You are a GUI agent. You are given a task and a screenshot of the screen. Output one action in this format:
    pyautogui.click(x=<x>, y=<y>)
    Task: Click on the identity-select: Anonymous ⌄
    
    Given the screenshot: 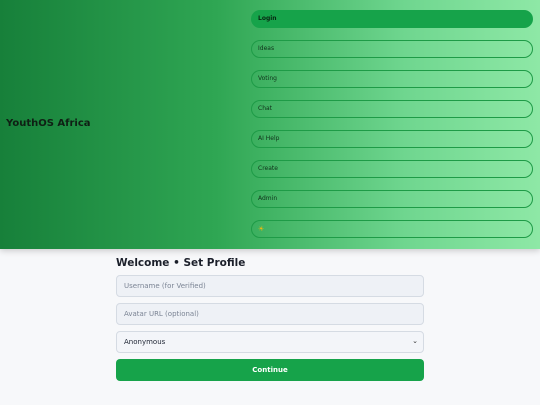 What is the action you would take?
    pyautogui.click(x=270, y=342)
    